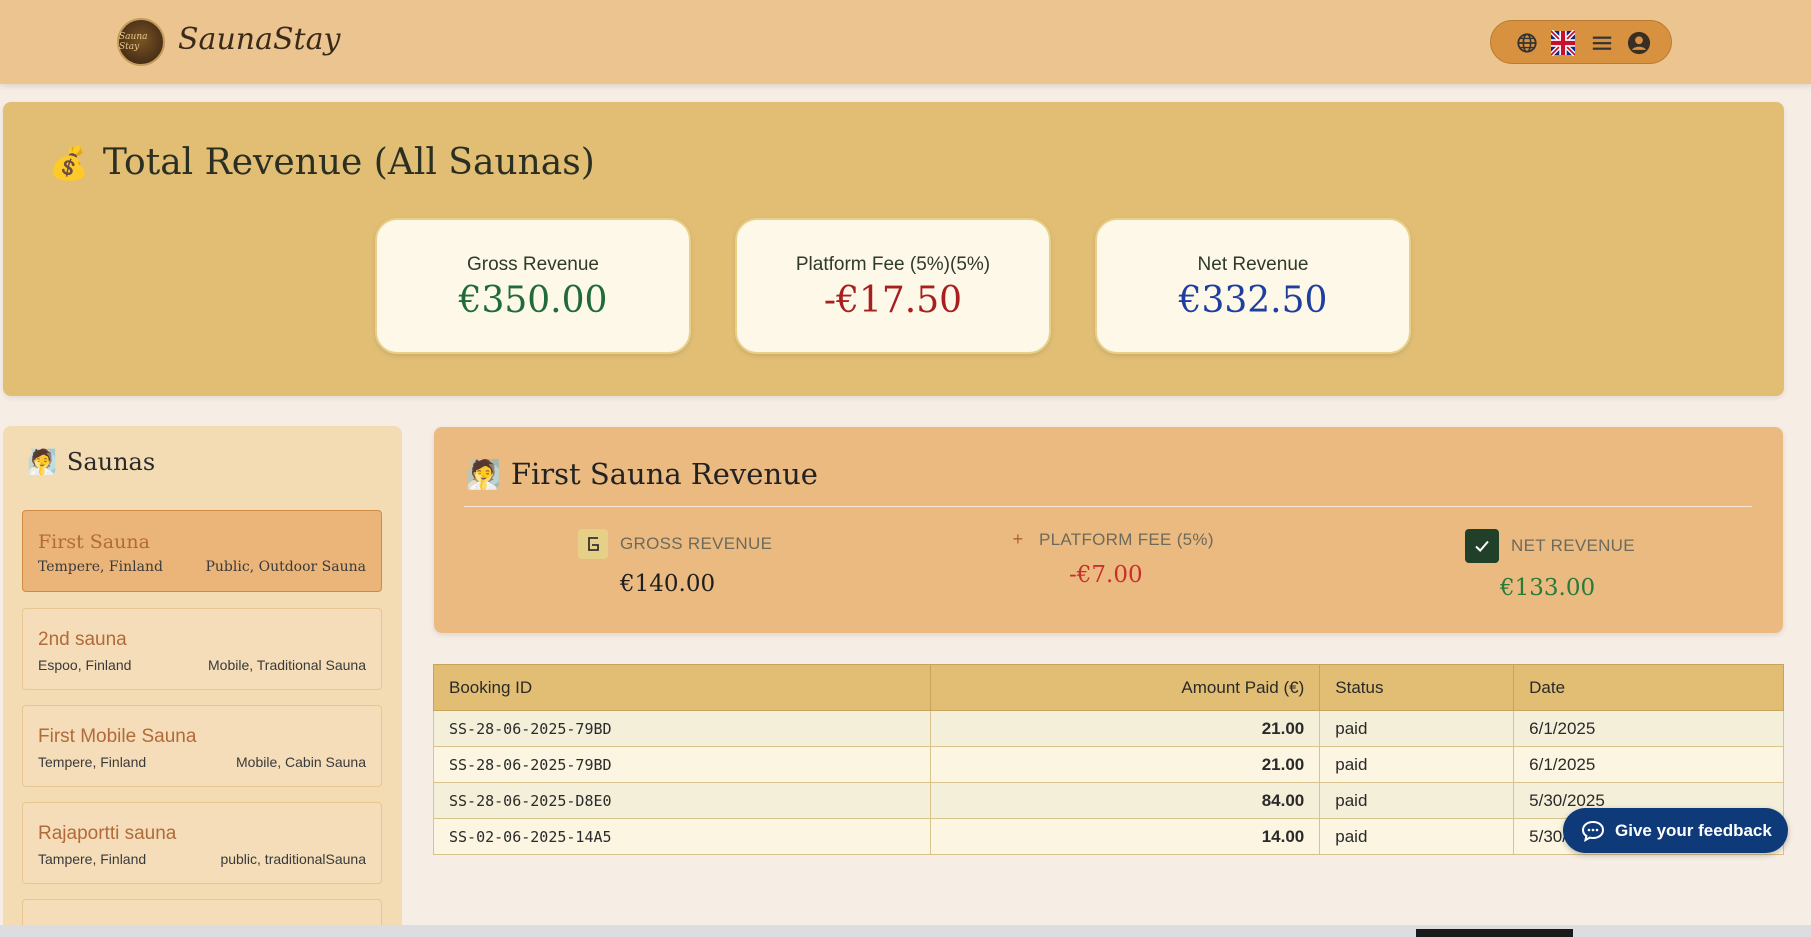 The width and height of the screenshot is (1811, 937). Describe the element at coordinates (92, 859) in the screenshot. I see `sauna-item-location: Tampere, Finland` at that location.